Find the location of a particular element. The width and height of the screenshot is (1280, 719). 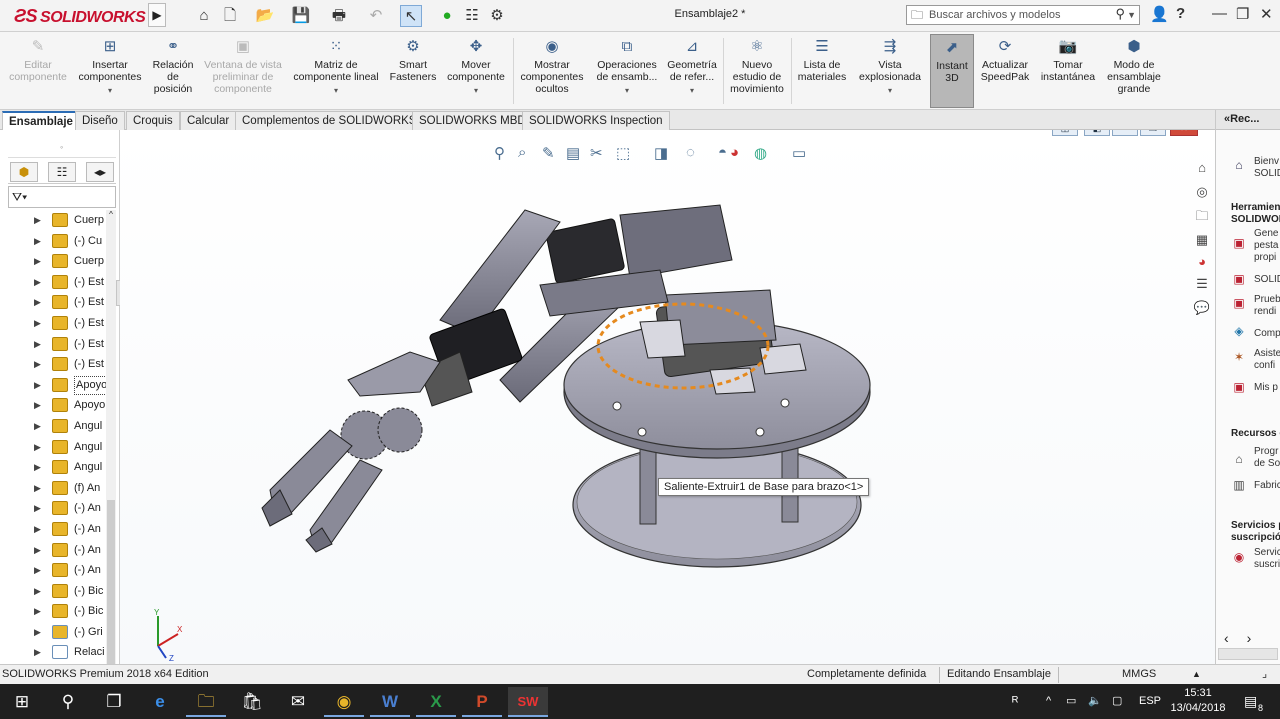

task-view-icon: ❐ is located at coordinates (114, 702).